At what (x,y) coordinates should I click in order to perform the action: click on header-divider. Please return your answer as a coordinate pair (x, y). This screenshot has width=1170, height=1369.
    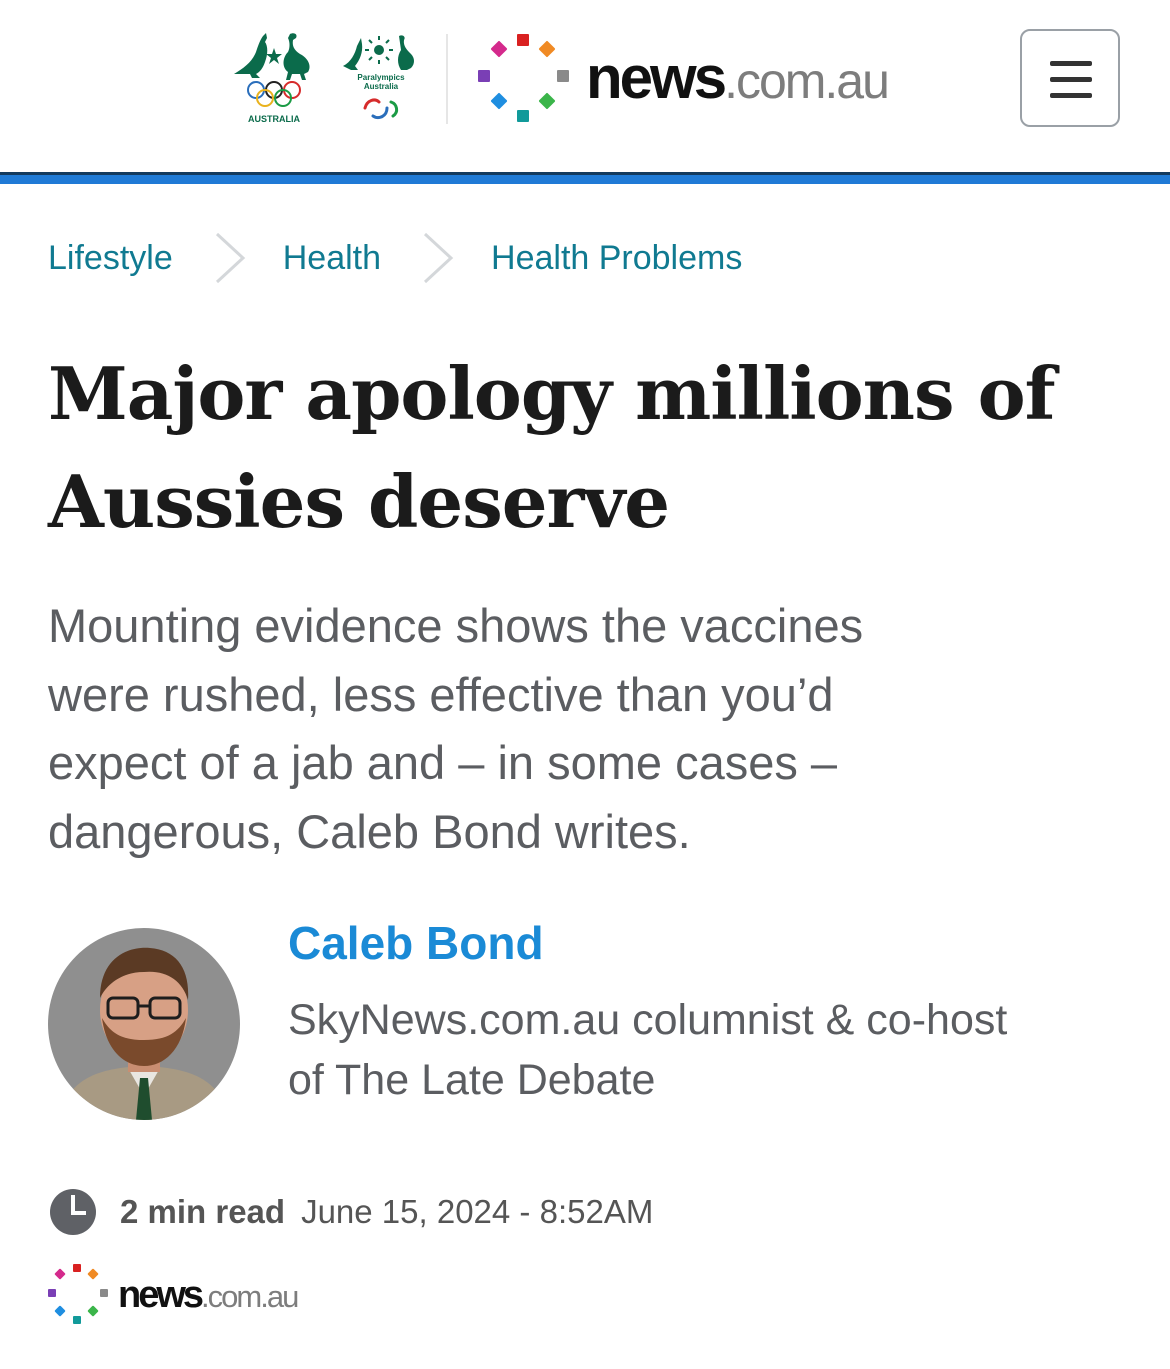
    Looking at the image, I should click on (585, 178).